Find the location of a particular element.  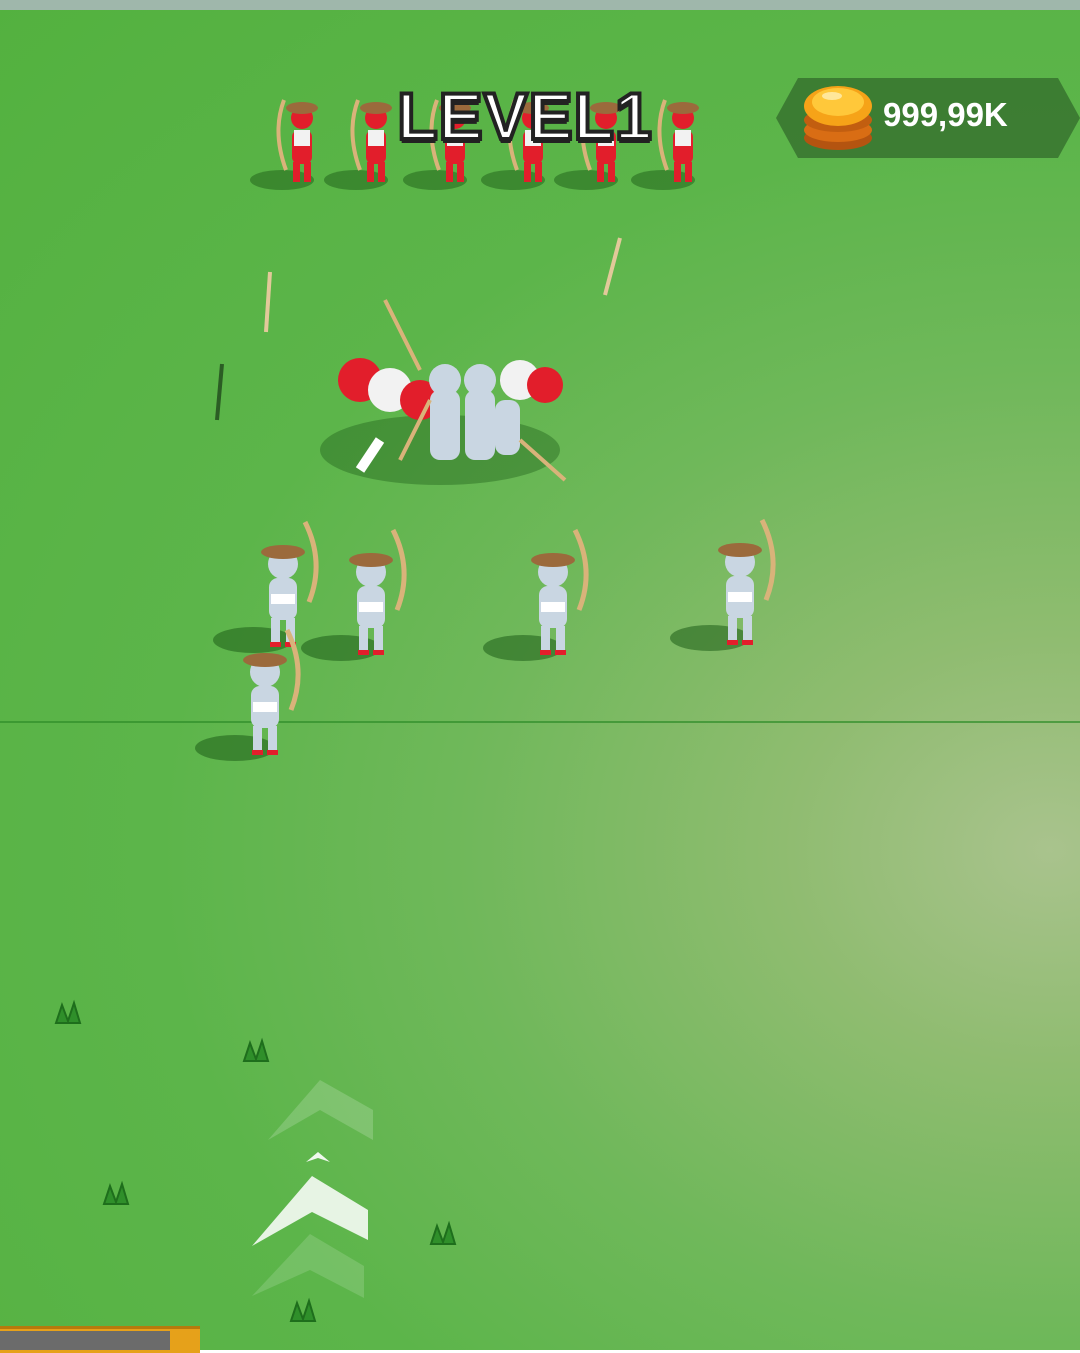

gold-coin-stack-icon is located at coordinates (838, 118).